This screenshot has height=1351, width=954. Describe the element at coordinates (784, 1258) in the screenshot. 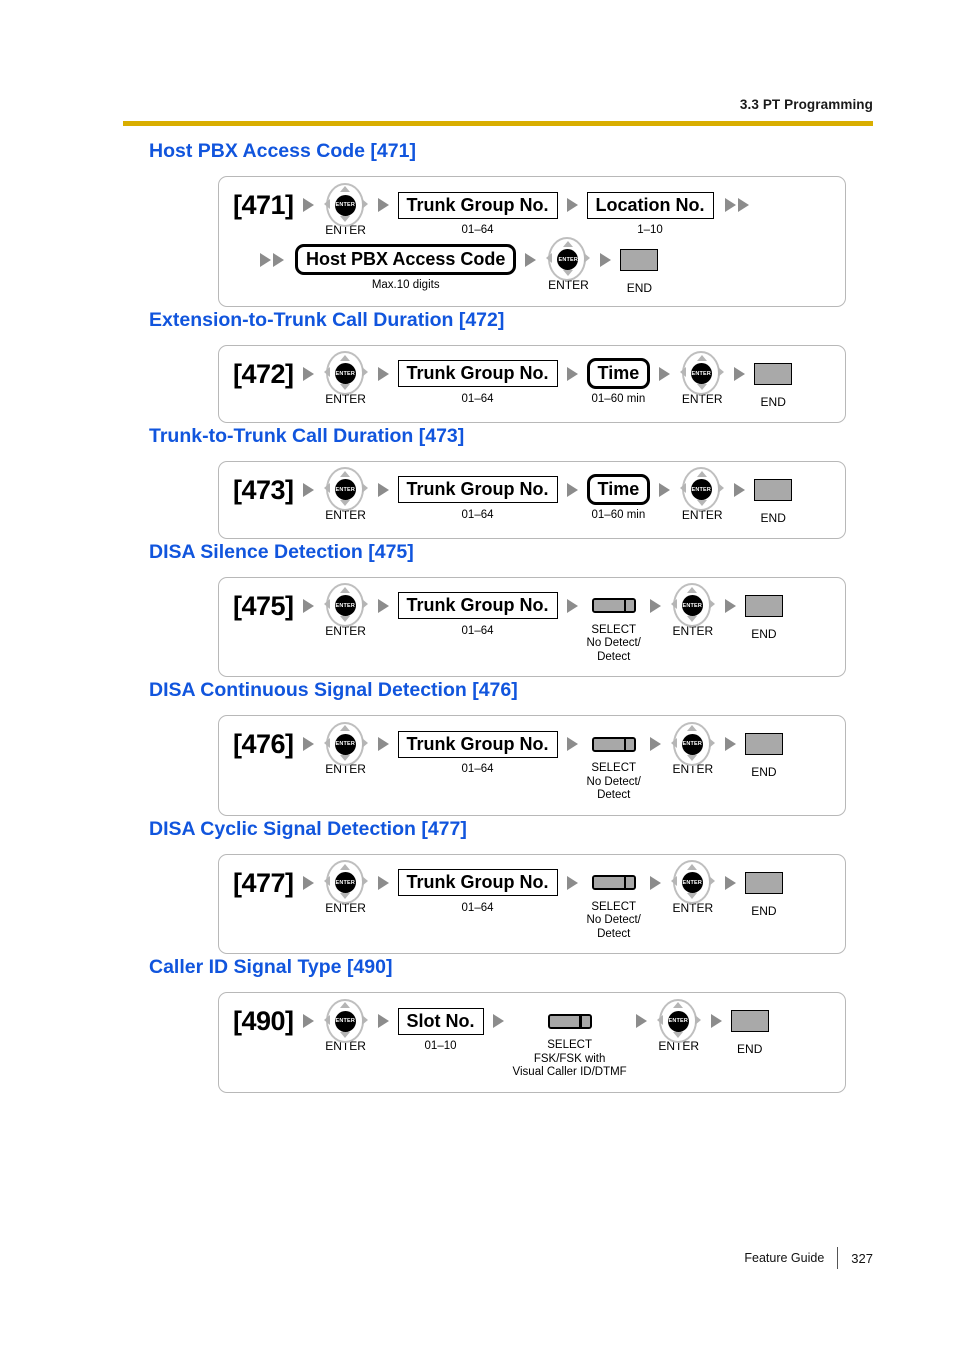

I see `footer-guide-label: Feature Guide` at that location.